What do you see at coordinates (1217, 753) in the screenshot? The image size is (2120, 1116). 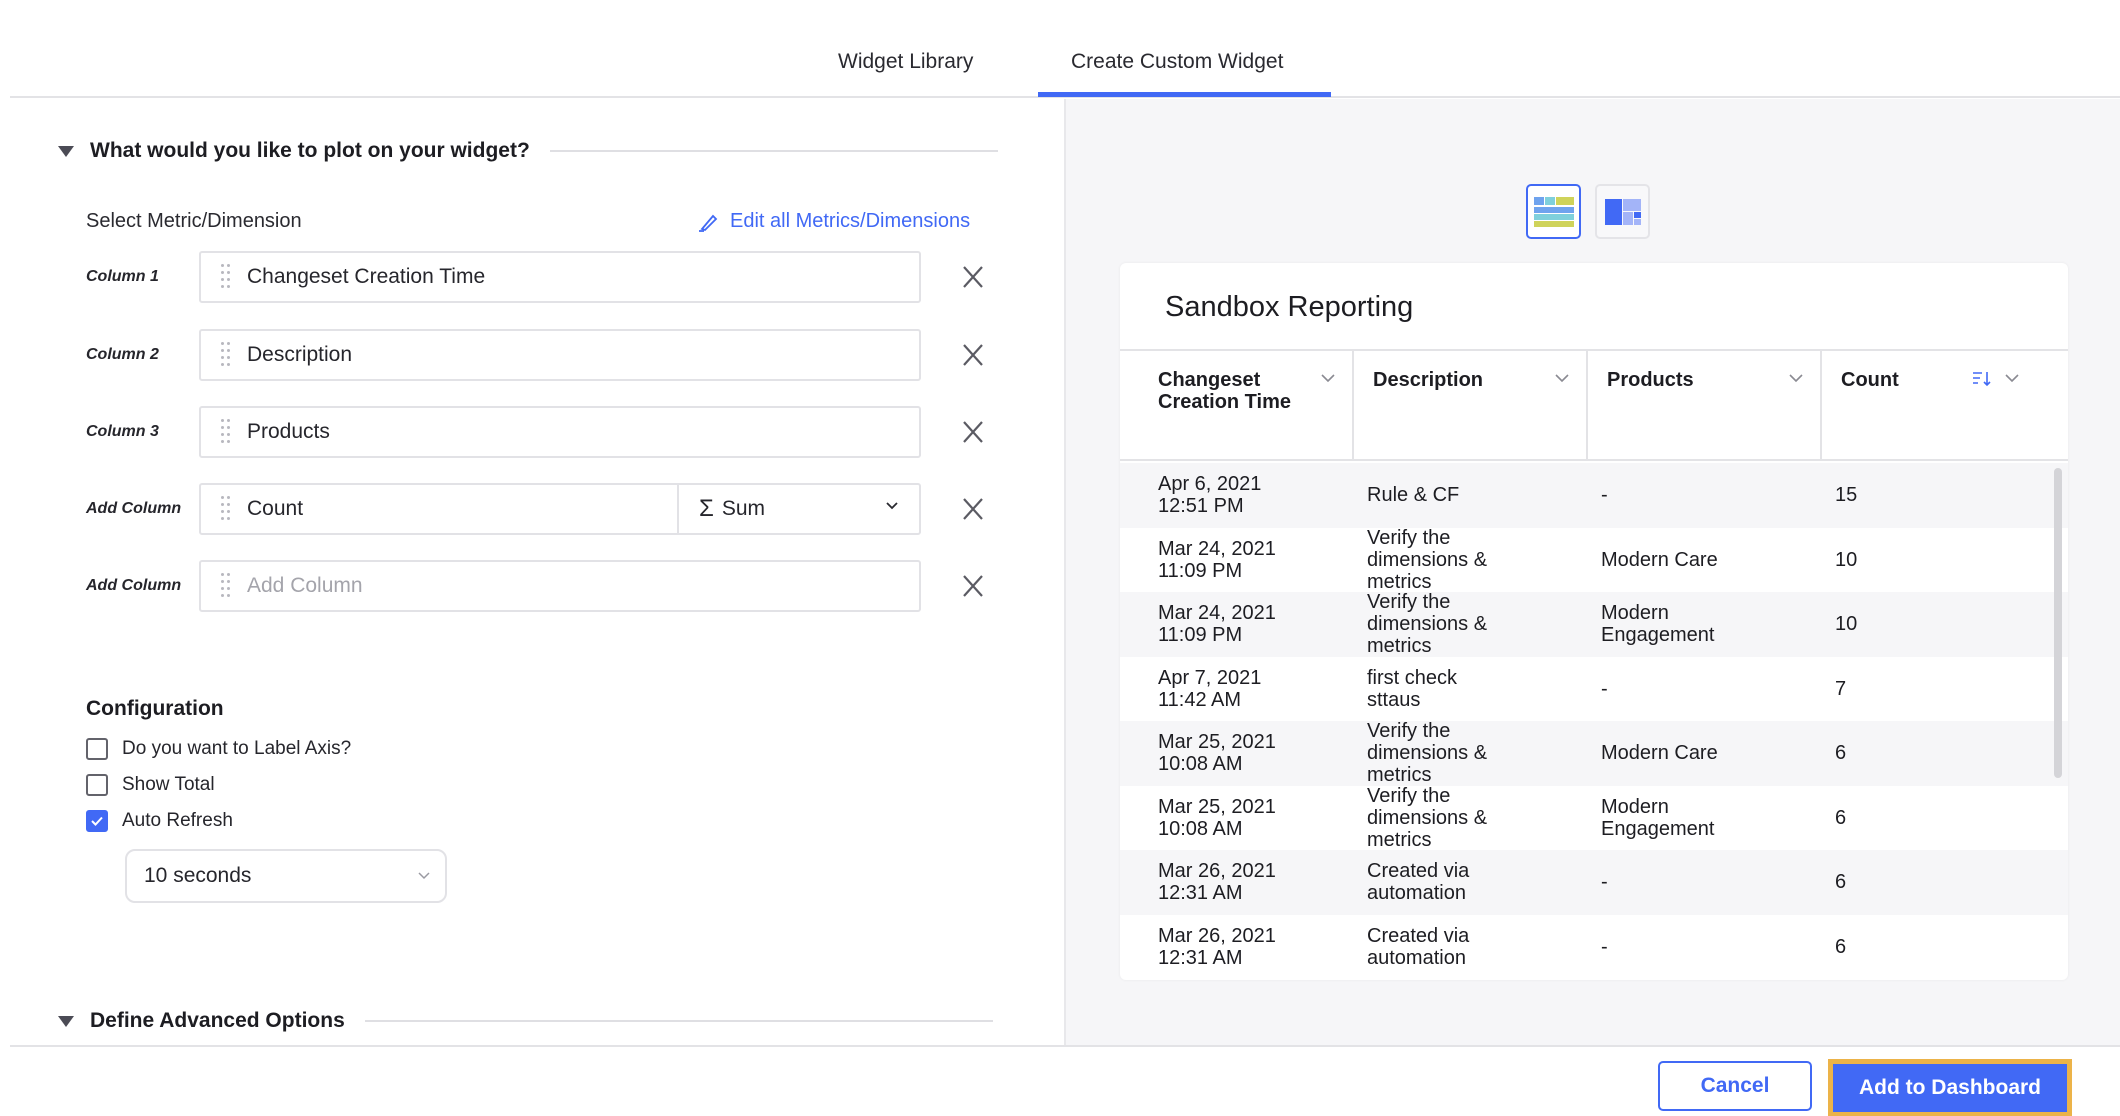 I see `cell-text: Mar 25, 2021 10:08 AM` at bounding box center [1217, 753].